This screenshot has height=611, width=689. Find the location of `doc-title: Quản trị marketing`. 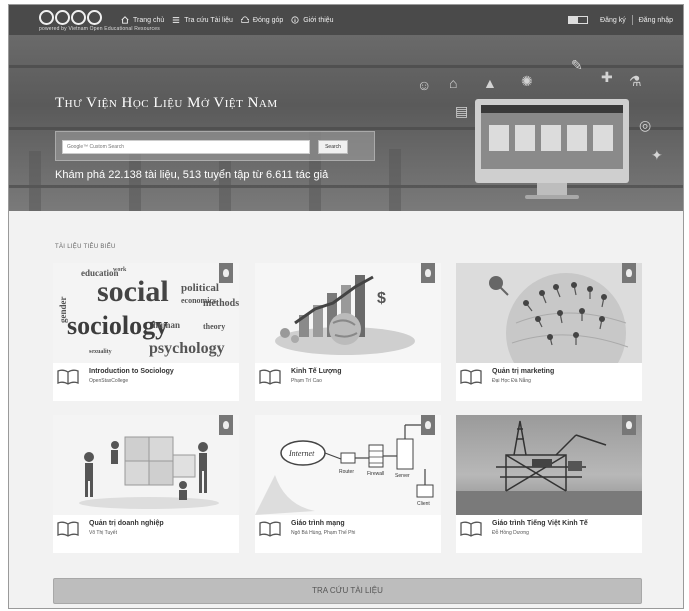

doc-title: Quản trị marketing is located at coordinates (523, 371).